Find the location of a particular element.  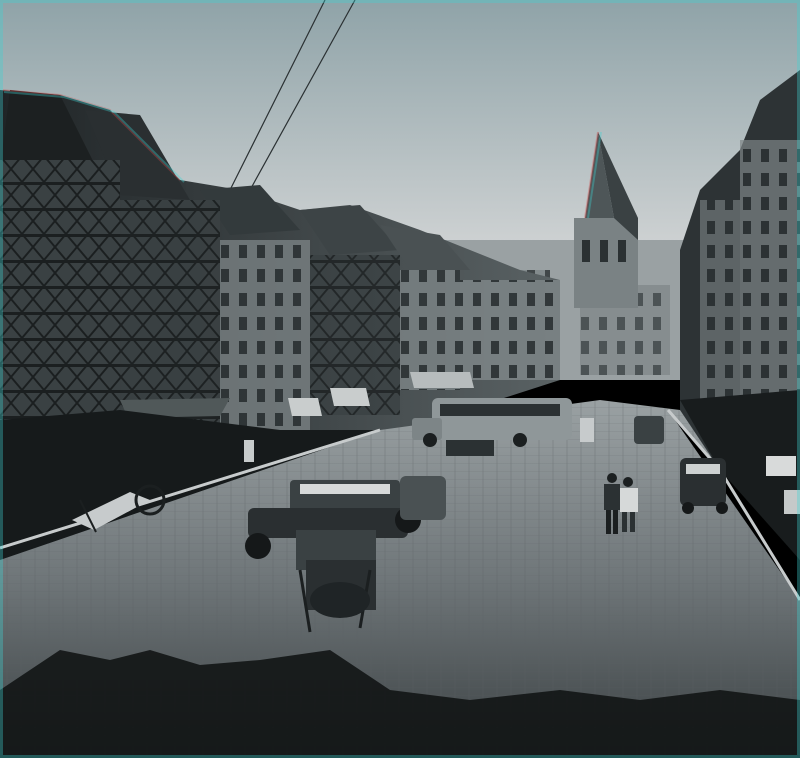

cart-mid is located at coordinates (470, 448).